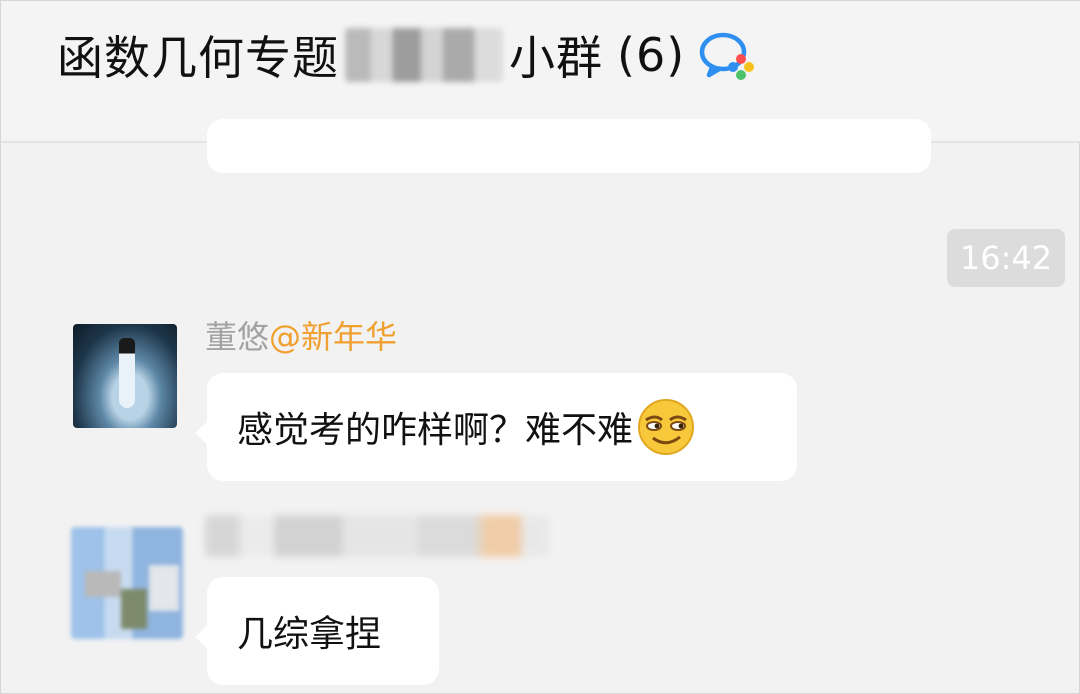 This screenshot has width=1080, height=694. I want to click on member-count: (6), so click(651, 55).